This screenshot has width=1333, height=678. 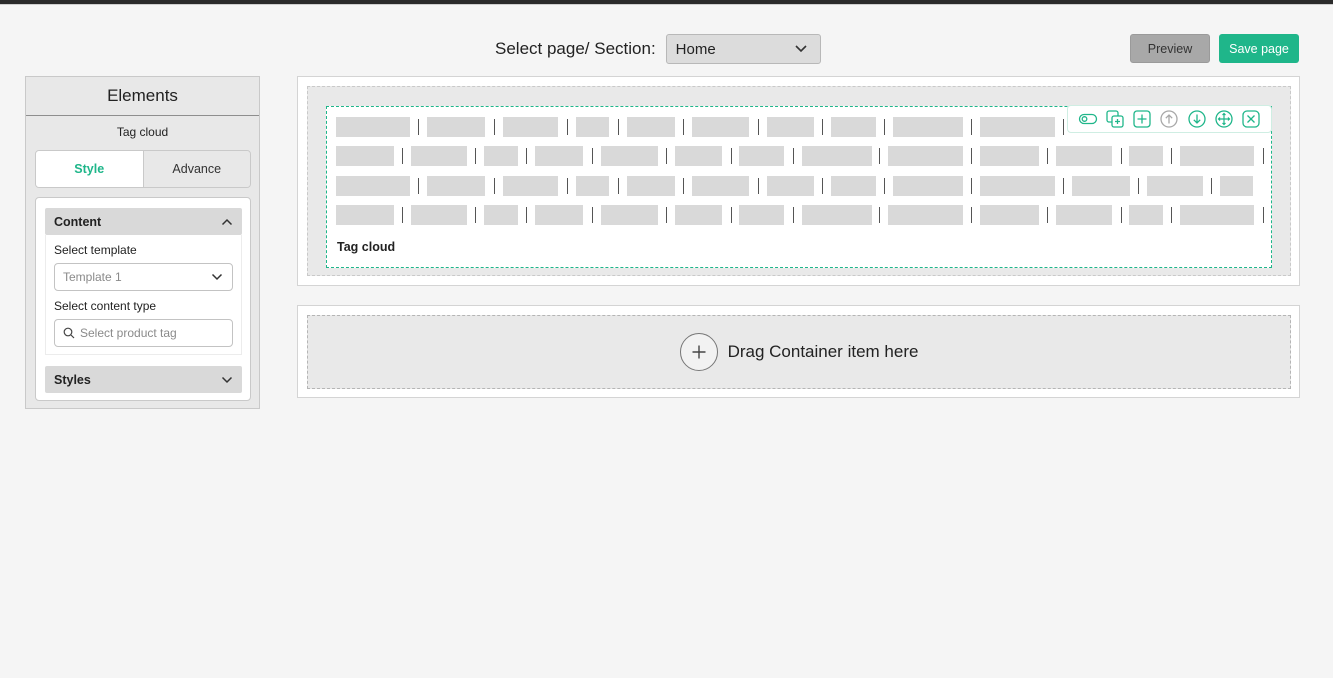 I want to click on add-button, so click(x=1142, y=119).